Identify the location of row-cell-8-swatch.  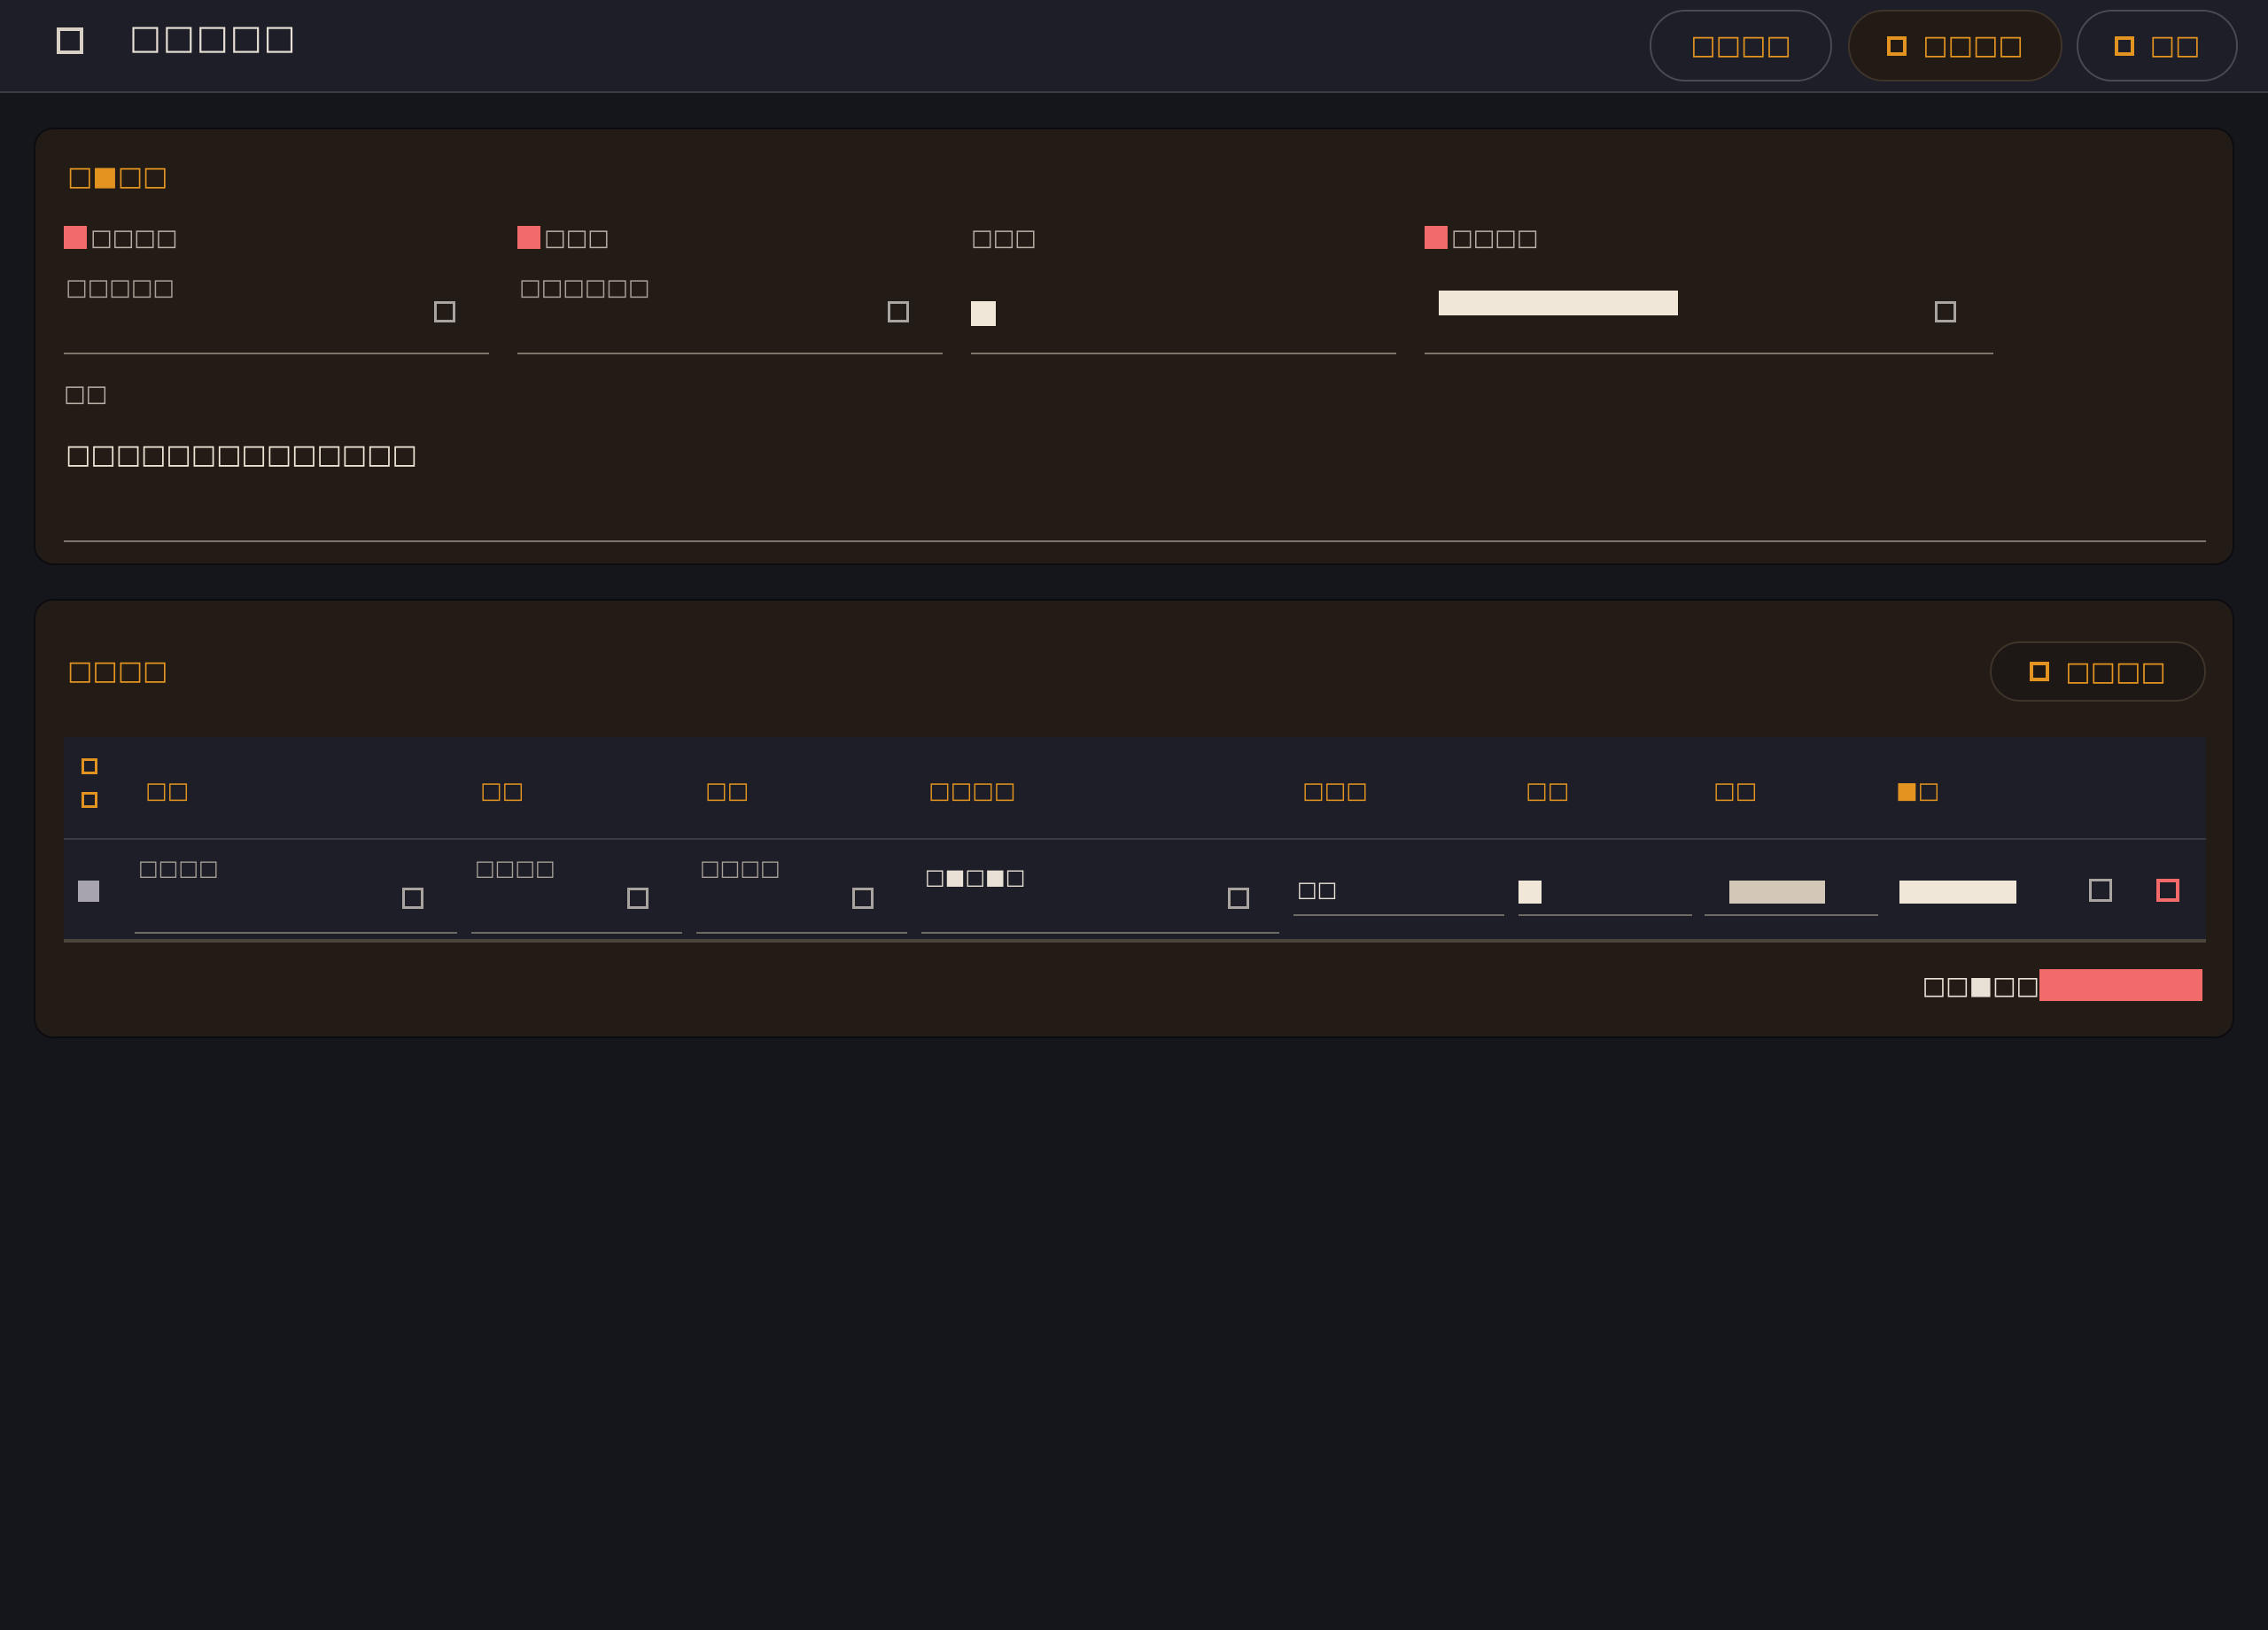
(1957, 892).